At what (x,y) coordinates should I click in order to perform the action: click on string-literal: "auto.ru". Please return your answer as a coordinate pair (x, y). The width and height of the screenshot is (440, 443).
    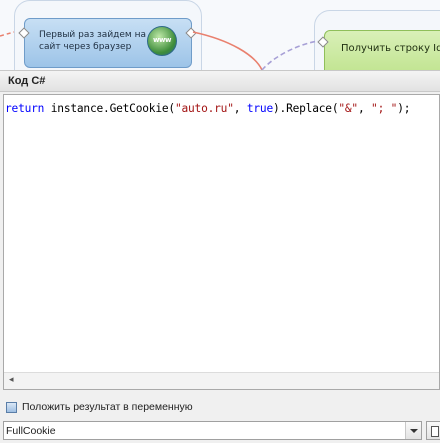
    Looking at the image, I should click on (204, 108).